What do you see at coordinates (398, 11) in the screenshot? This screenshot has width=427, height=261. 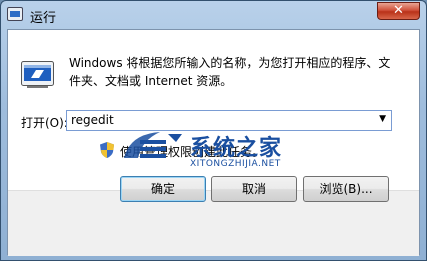 I see `close-button: ✕` at bounding box center [398, 11].